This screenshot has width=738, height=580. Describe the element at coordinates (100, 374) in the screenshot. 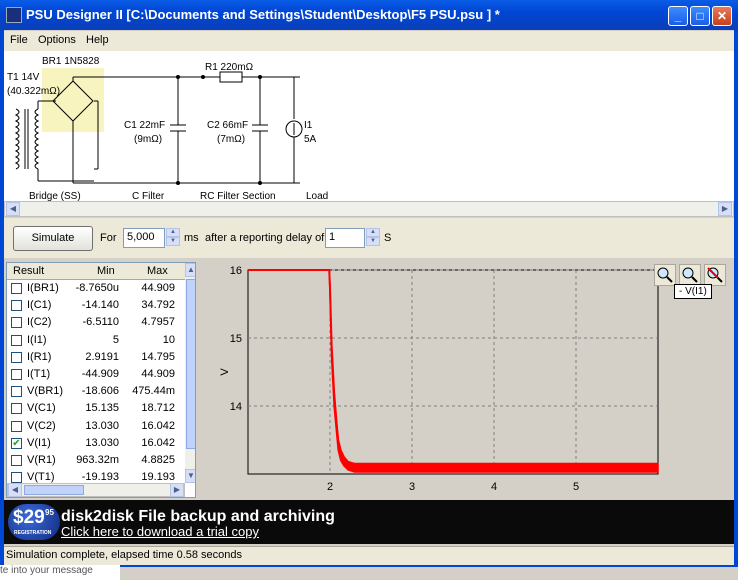

I see `result-min: -44.909` at that location.